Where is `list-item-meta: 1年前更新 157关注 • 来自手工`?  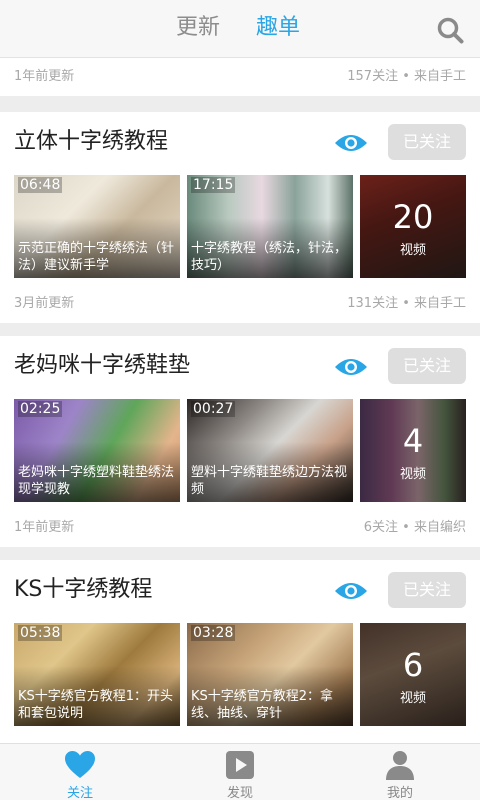 list-item-meta: 1年前更新 157关注 • 来自手工 is located at coordinates (240, 77).